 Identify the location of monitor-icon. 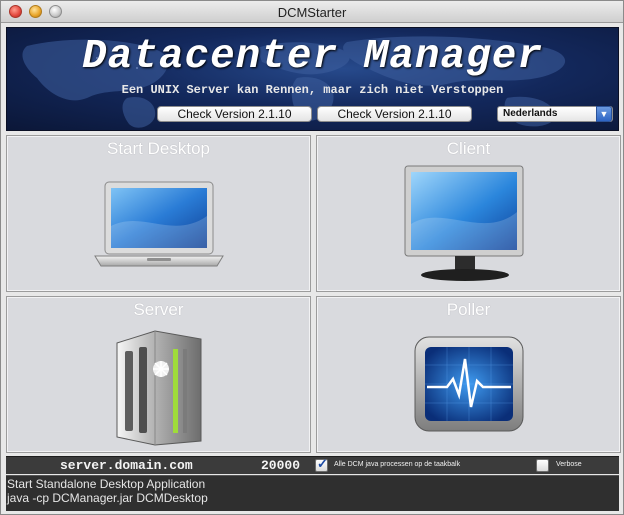
(464, 223).